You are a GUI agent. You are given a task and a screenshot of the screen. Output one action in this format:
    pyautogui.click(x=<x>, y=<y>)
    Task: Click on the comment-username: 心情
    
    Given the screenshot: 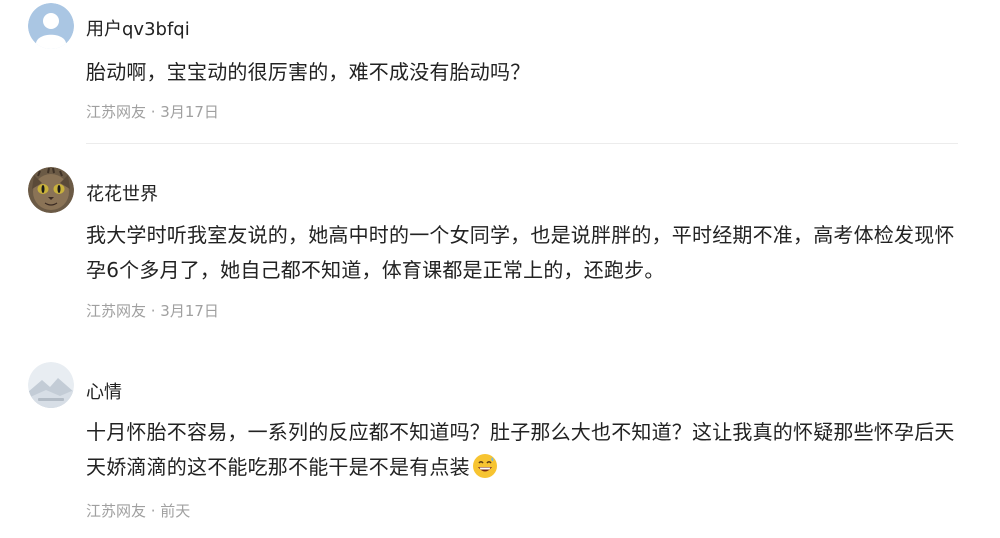 What is the action you would take?
    pyautogui.click(x=104, y=391)
    